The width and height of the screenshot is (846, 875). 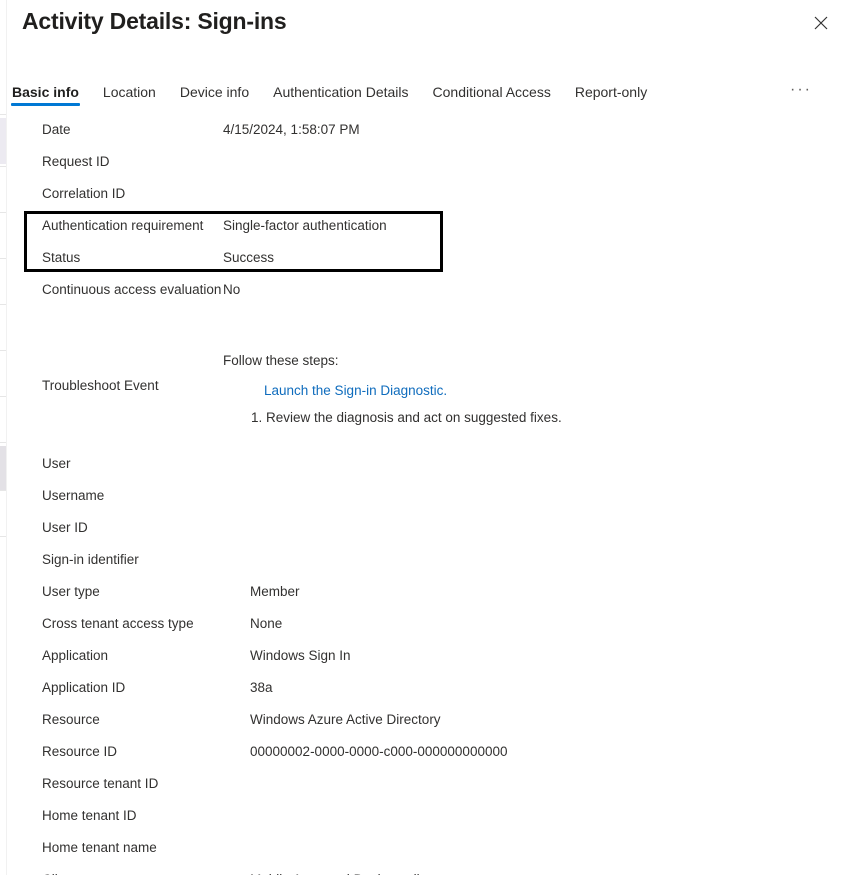 I want to click on detail-label: User ID, so click(x=65, y=527).